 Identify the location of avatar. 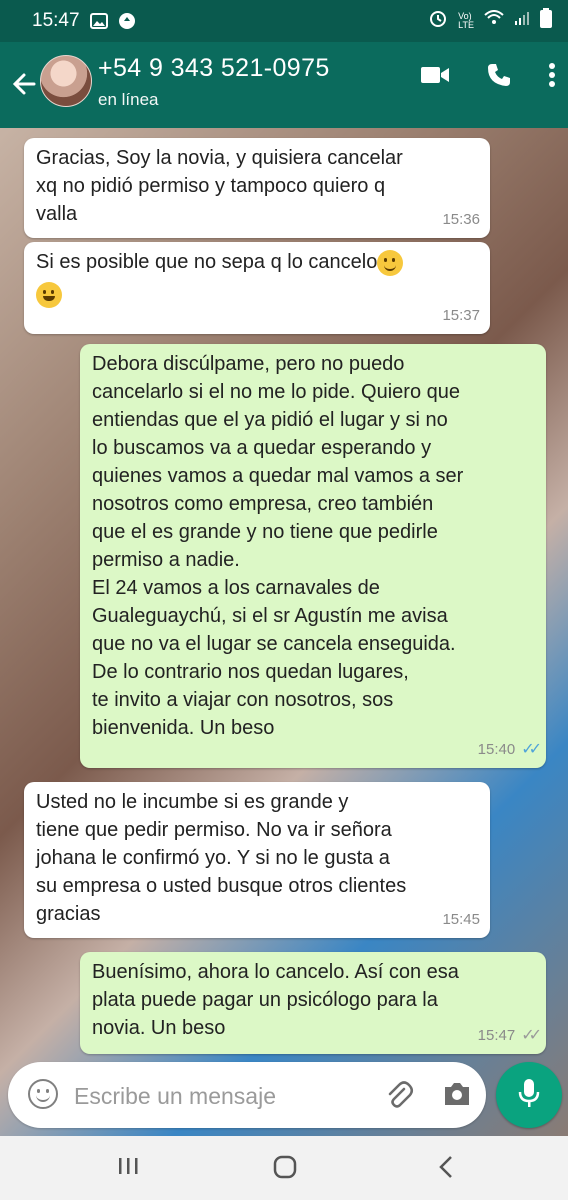
(66, 81).